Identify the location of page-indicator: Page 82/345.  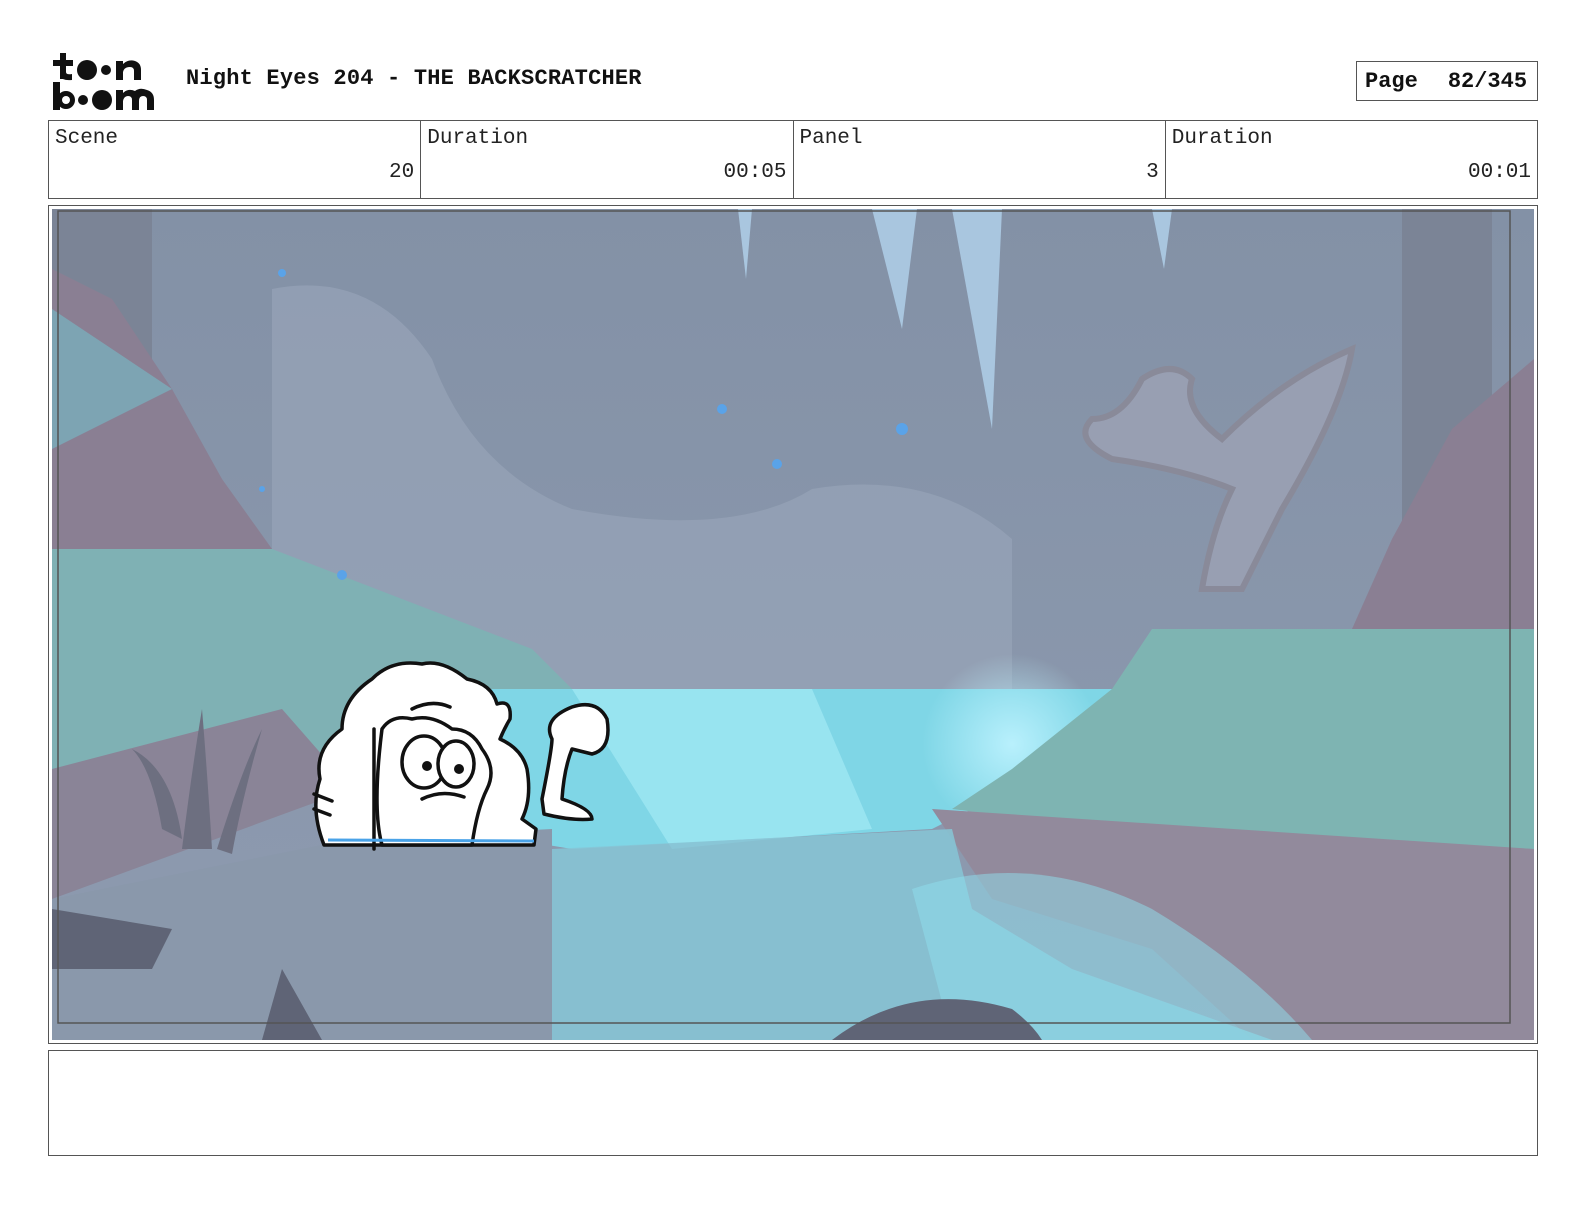
(1447, 81).